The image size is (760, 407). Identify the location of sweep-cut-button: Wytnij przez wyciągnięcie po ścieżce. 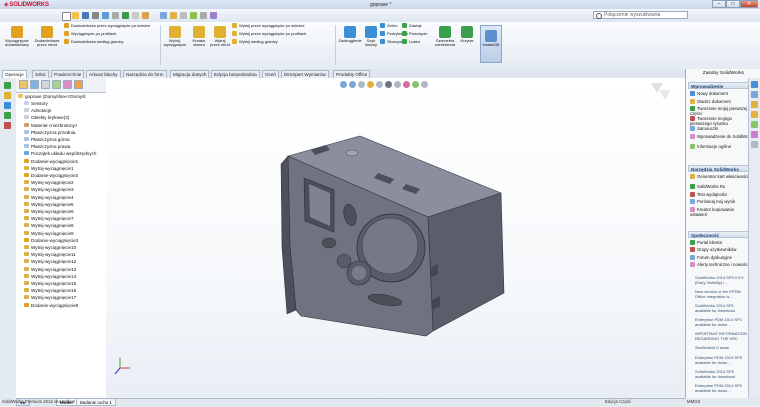
(268, 25).